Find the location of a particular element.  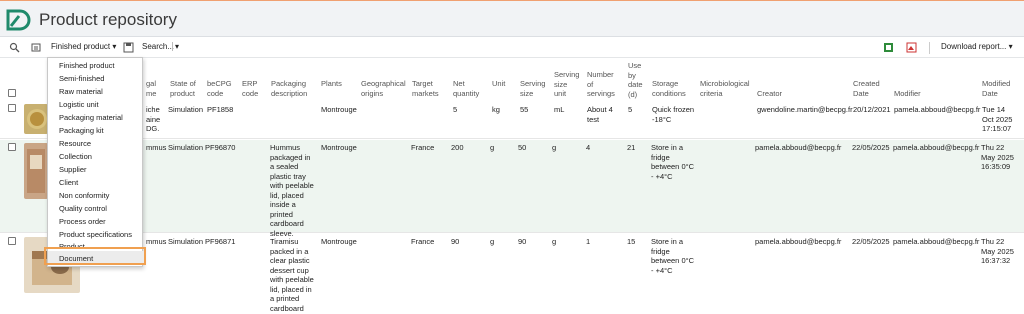

entity-type-dropdown: Finished product ▾ is located at coordinates (83, 46).